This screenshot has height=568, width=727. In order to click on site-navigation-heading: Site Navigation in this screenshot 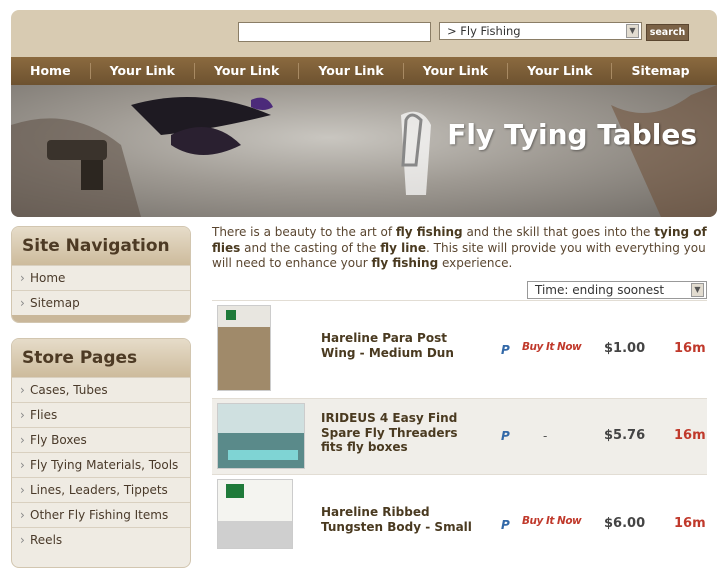, I will do `click(101, 246)`.